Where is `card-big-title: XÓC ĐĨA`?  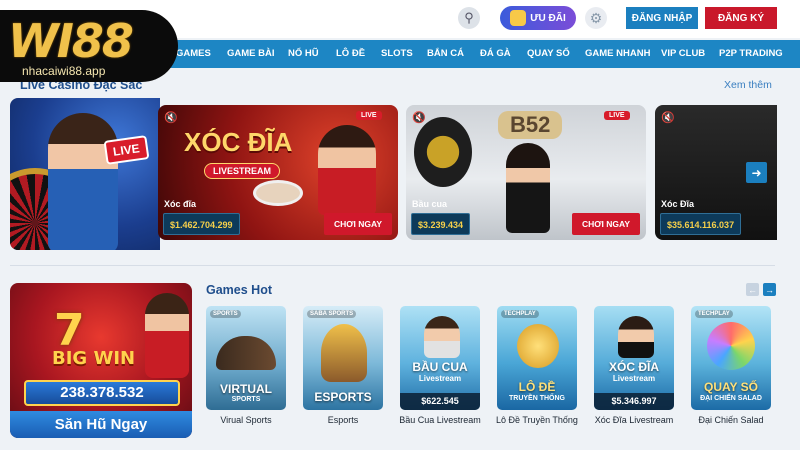
card-big-title: XÓC ĐĨA is located at coordinates (238, 142).